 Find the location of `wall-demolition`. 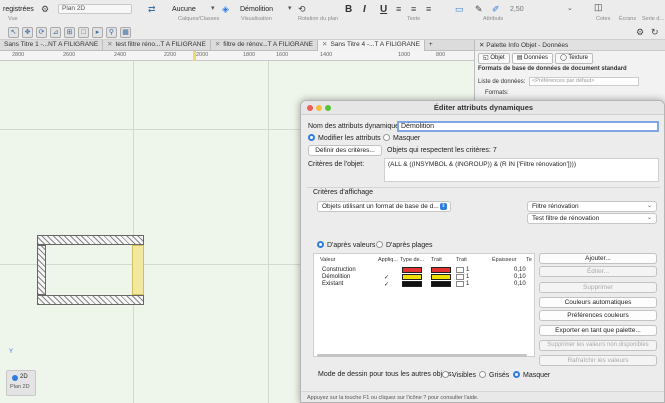

wall-demolition is located at coordinates (138, 270).